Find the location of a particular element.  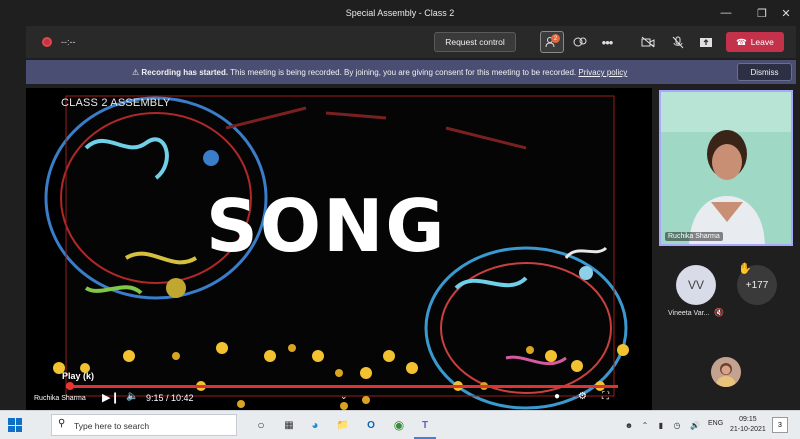

play-tooltip: Play (k) is located at coordinates (78, 376).